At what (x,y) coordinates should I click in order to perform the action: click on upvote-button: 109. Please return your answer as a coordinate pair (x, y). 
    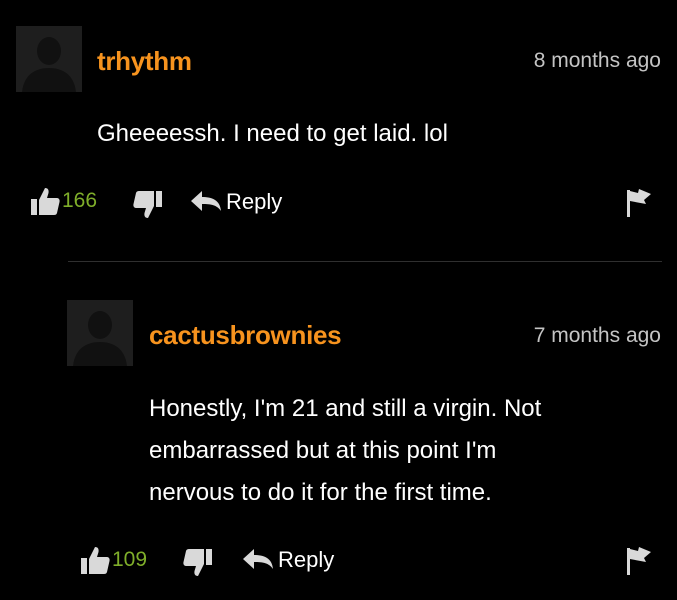
    Looking at the image, I should click on (113, 560).